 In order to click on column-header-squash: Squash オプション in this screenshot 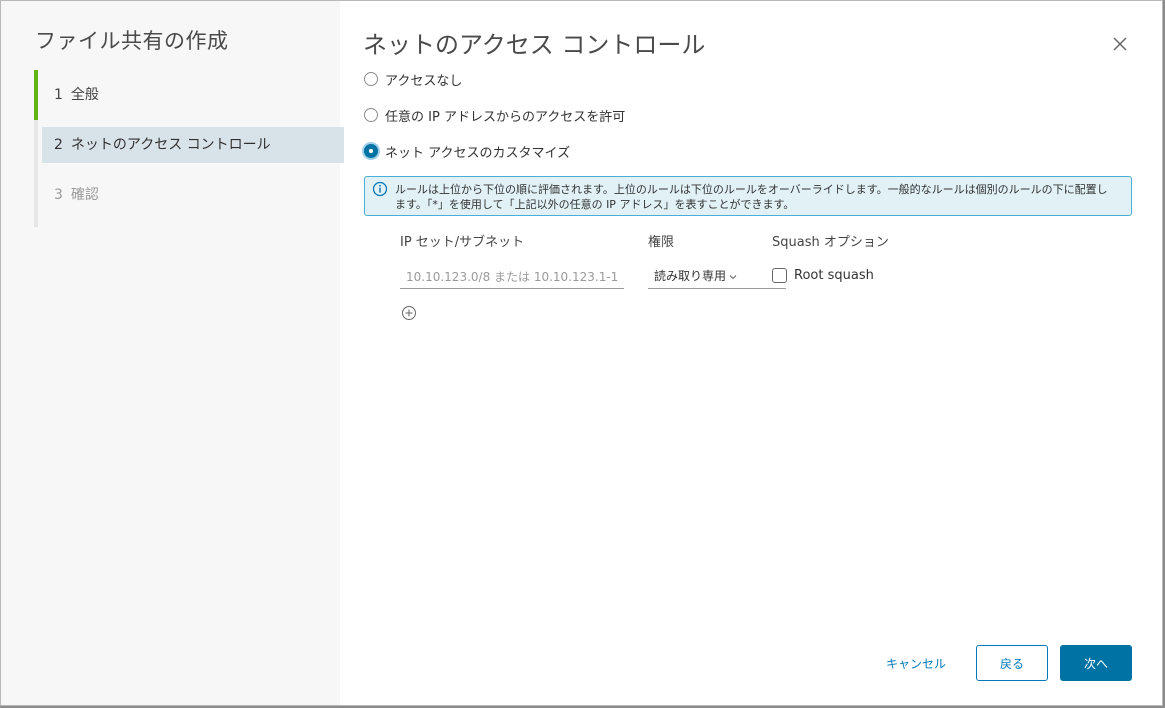, I will do `click(830, 242)`.